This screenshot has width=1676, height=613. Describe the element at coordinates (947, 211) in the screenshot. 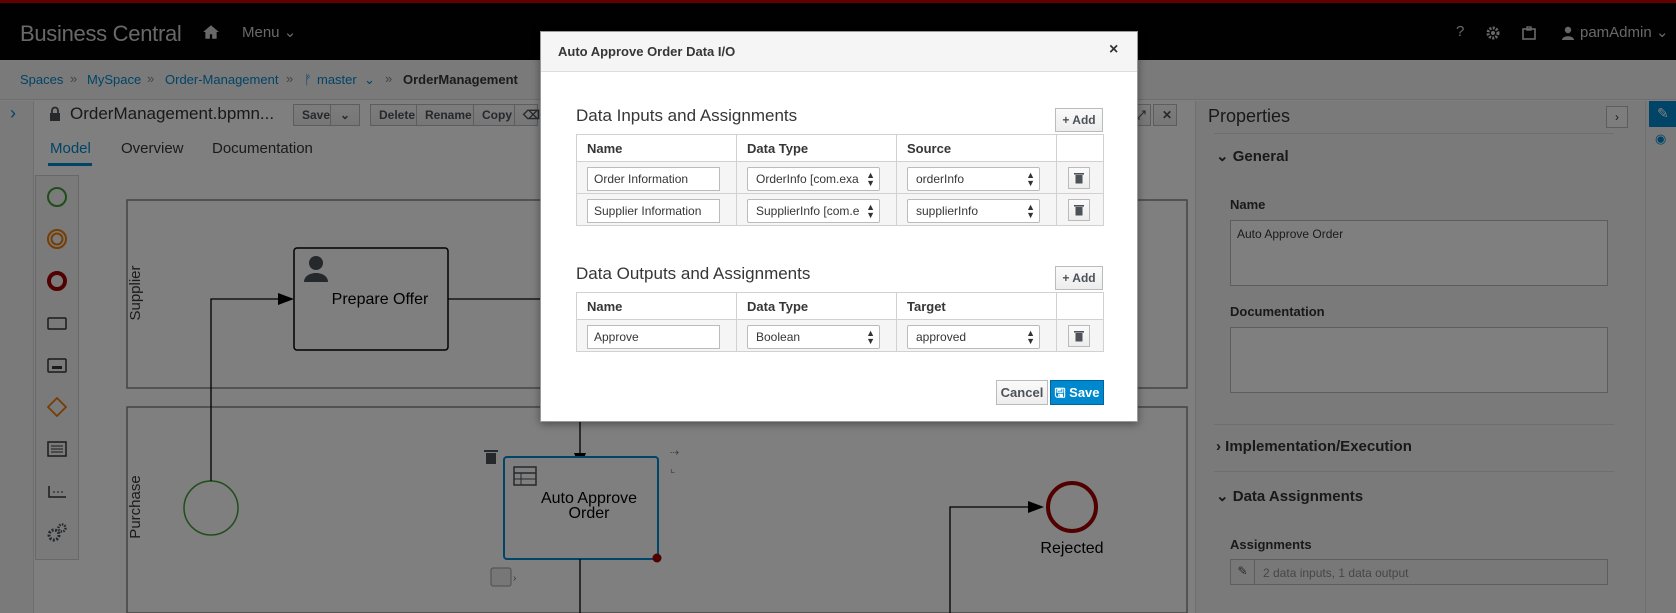

I see `selected-value: supplierInfo` at that location.